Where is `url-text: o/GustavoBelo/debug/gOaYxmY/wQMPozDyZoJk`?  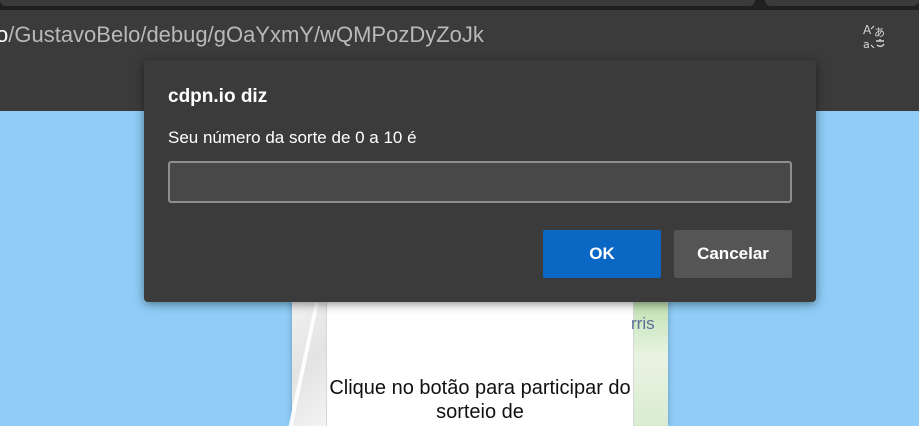 url-text: o/GustavoBelo/debug/gOaYxmY/wQMPozDyZoJk is located at coordinates (242, 35).